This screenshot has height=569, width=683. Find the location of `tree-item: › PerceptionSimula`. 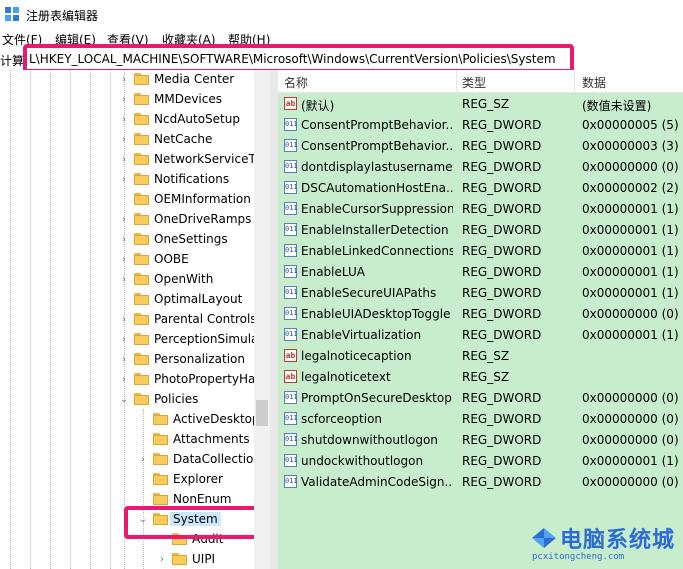

tree-item: › PerceptionSimula is located at coordinates (188, 340).